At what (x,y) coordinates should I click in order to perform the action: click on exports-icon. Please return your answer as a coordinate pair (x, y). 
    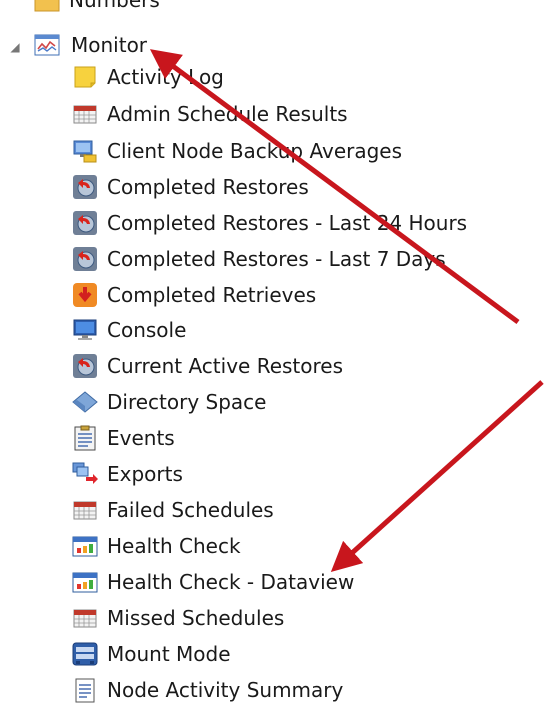
    Looking at the image, I should click on (85, 474).